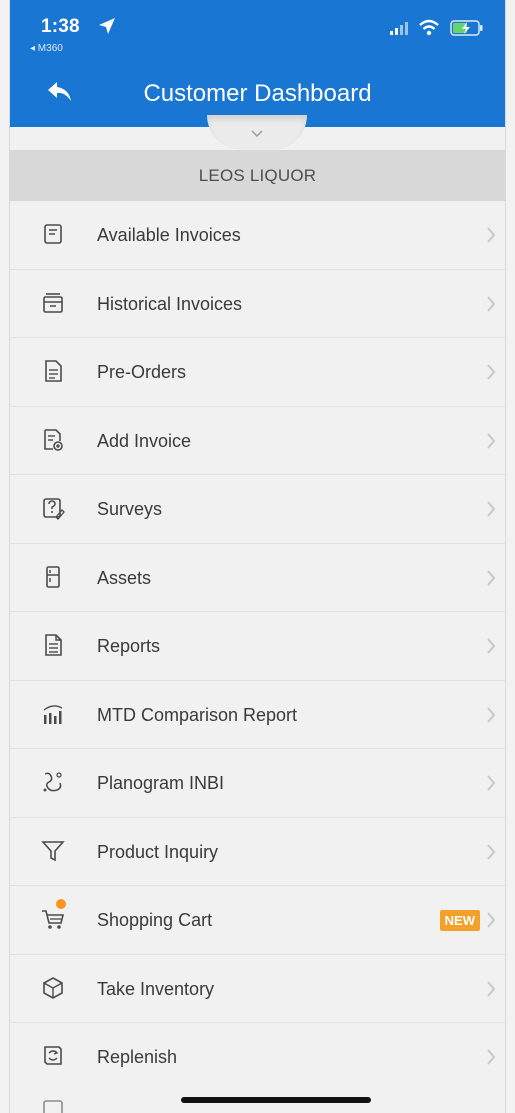 This screenshot has width=515, height=1113. What do you see at coordinates (257, 93) in the screenshot?
I see `page-title: Customer Dashboard` at bounding box center [257, 93].